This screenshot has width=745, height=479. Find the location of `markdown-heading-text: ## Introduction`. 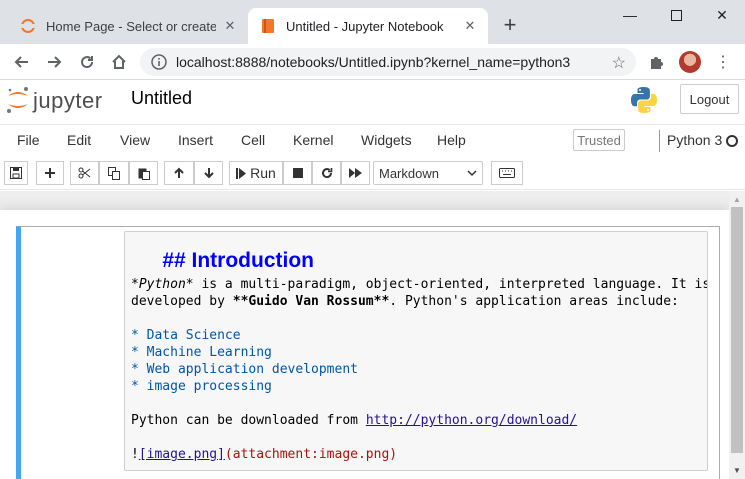

markdown-heading-text: ## Introduction is located at coordinates (238, 260).